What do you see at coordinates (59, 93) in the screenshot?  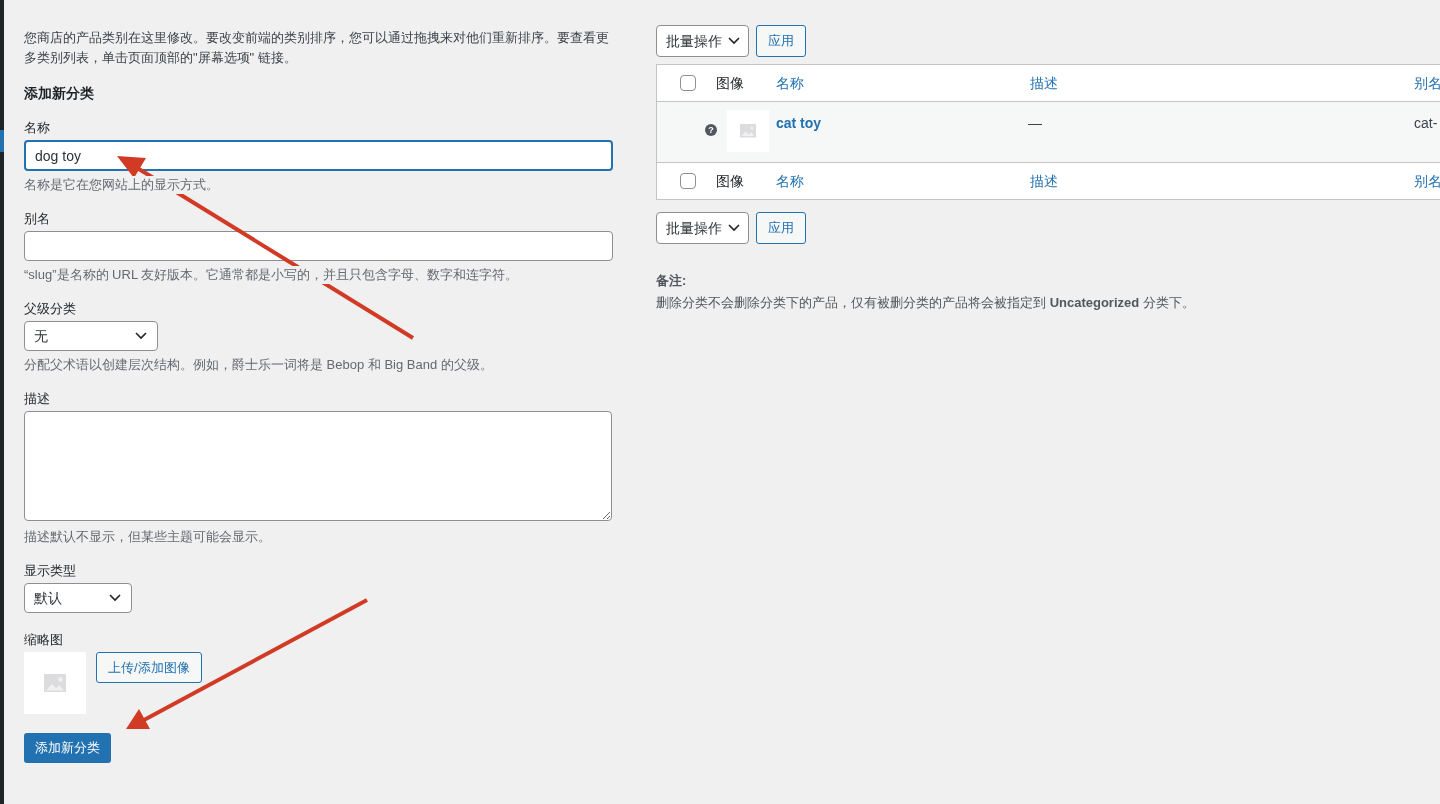 I see `section-heading: 添加新分类` at bounding box center [59, 93].